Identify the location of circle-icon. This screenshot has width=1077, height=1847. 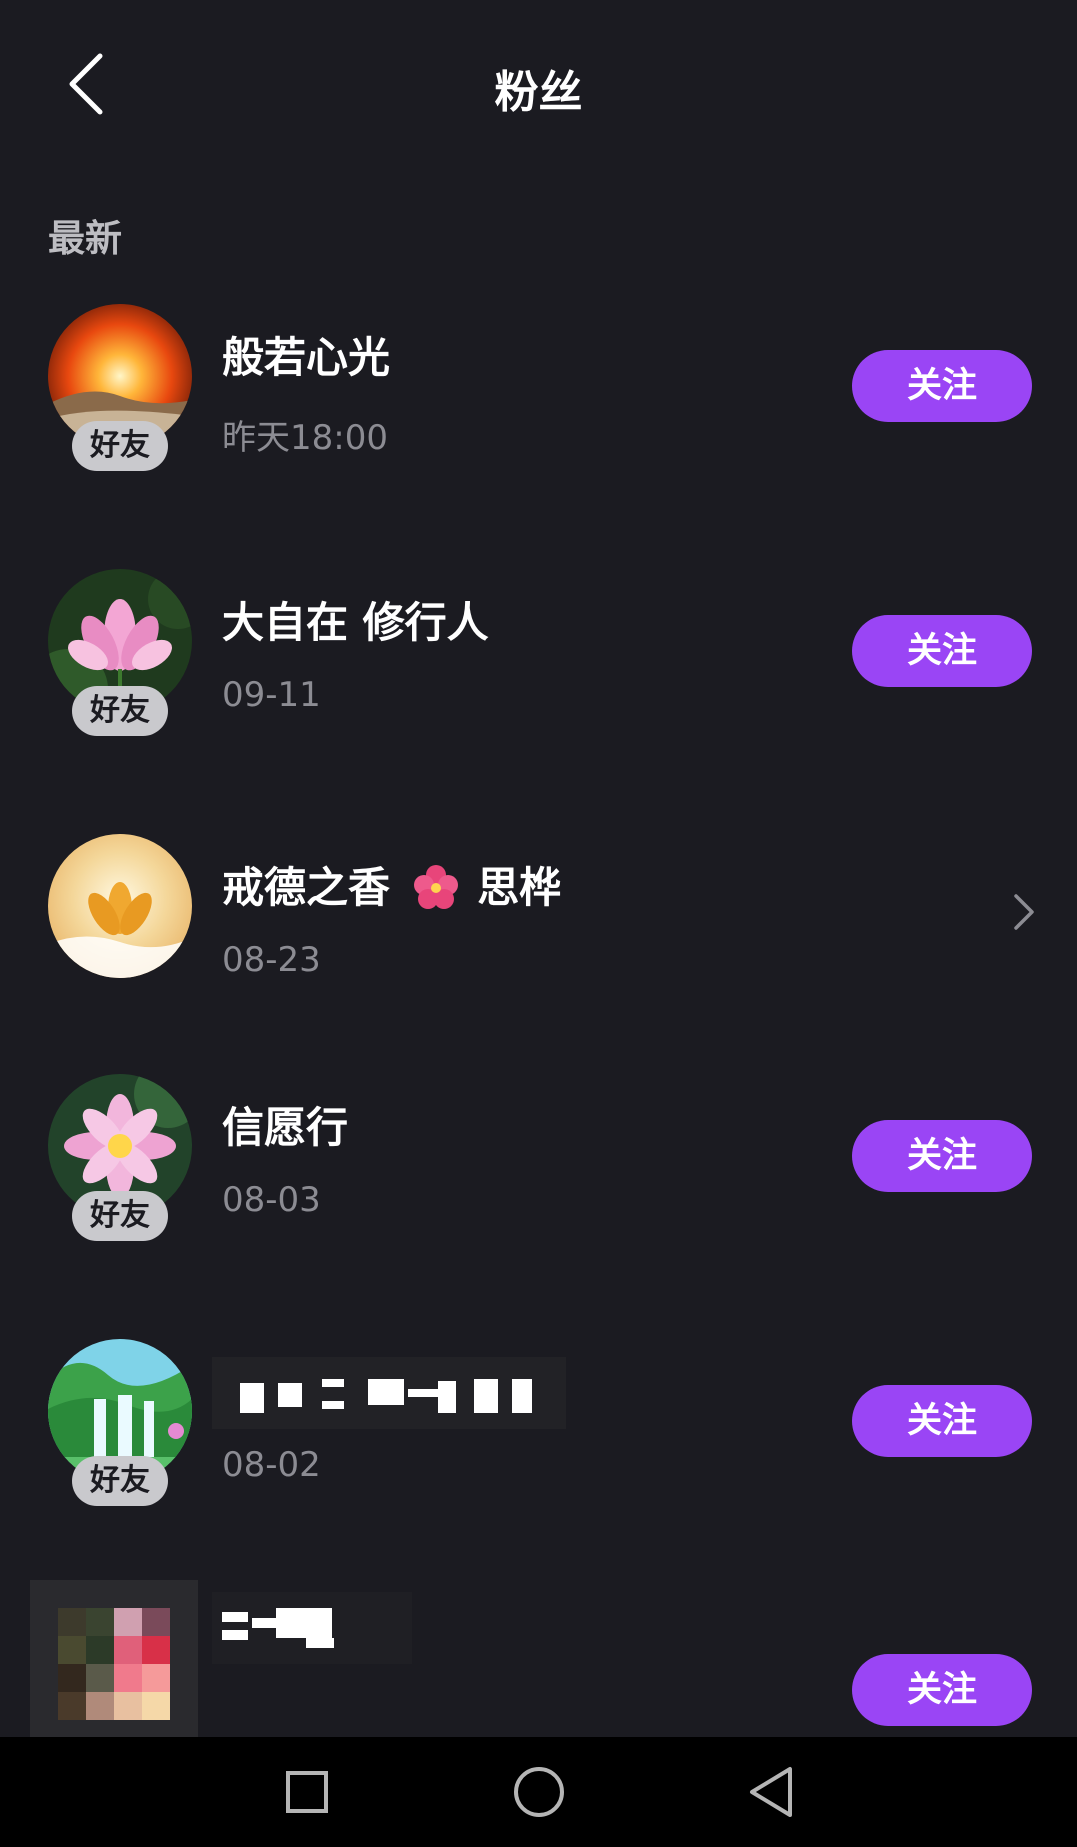
(539, 1792).